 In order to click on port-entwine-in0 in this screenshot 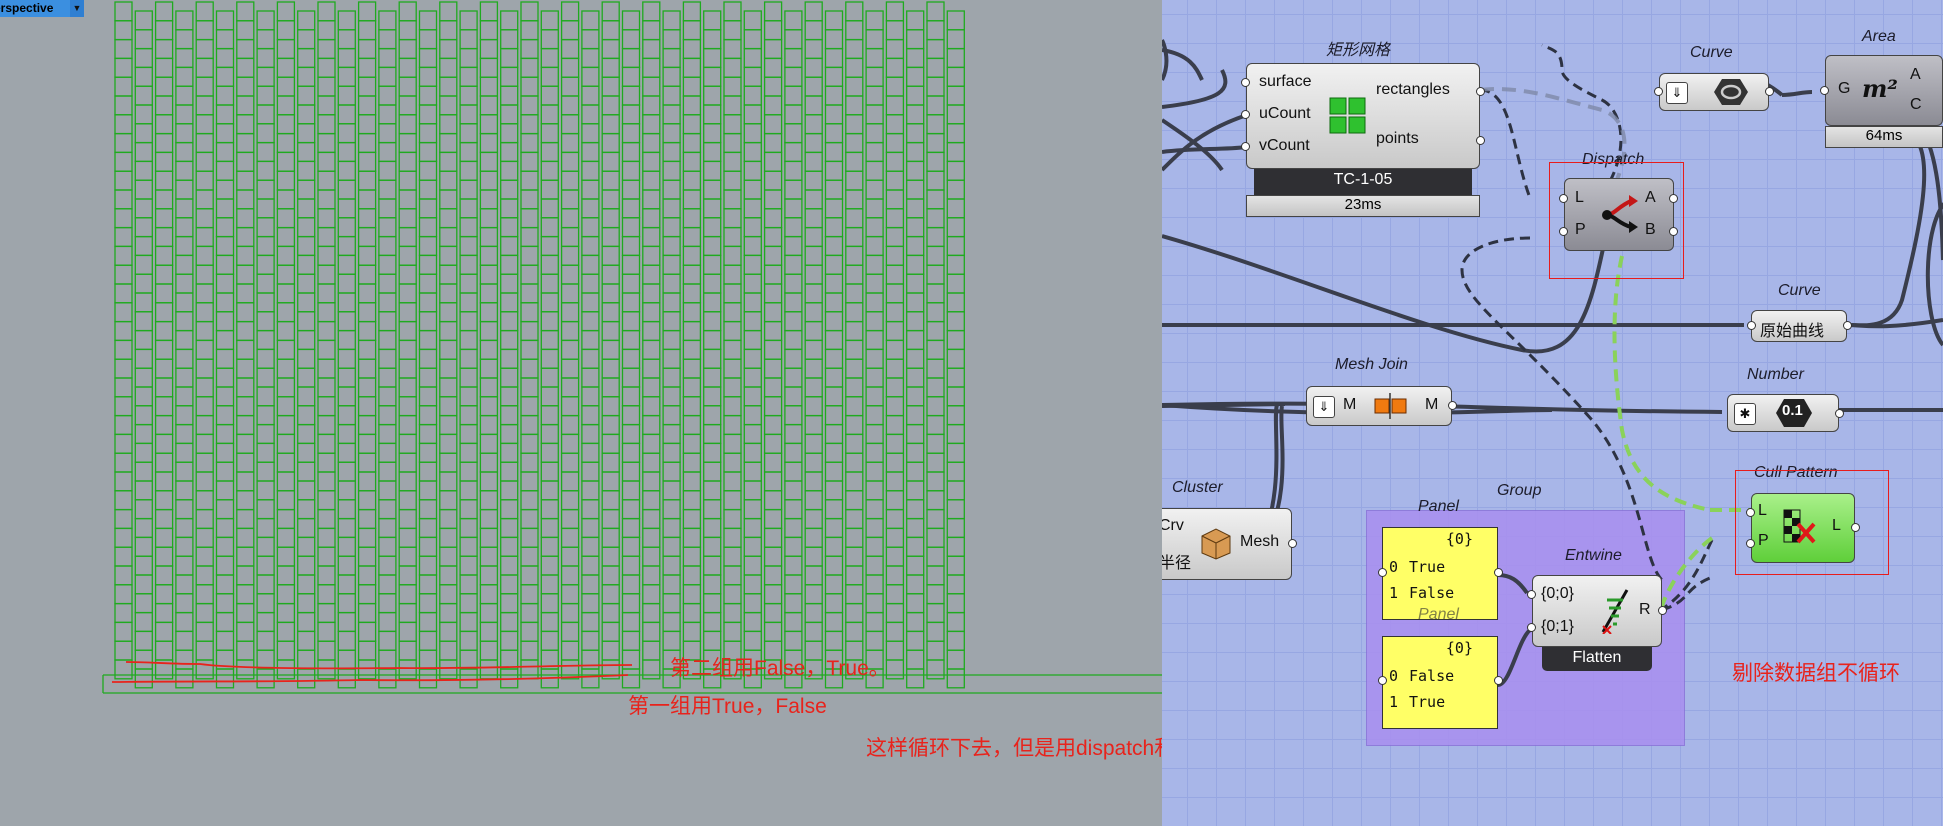, I will do `click(1531, 594)`.